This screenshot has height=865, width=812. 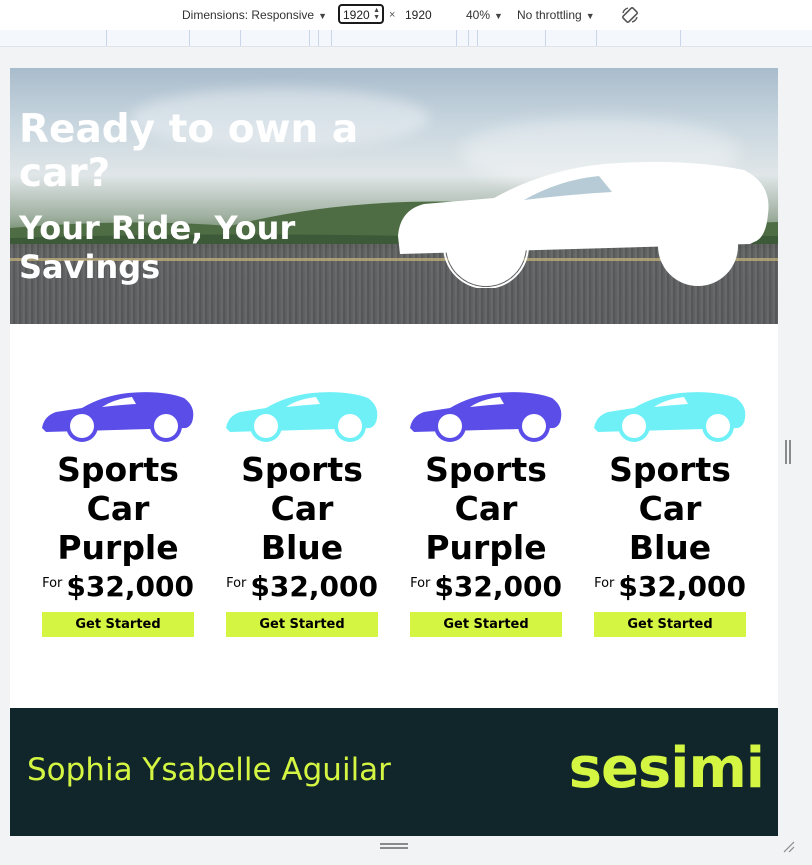 What do you see at coordinates (478, 15) in the screenshot?
I see `zoom-label: 40%` at bounding box center [478, 15].